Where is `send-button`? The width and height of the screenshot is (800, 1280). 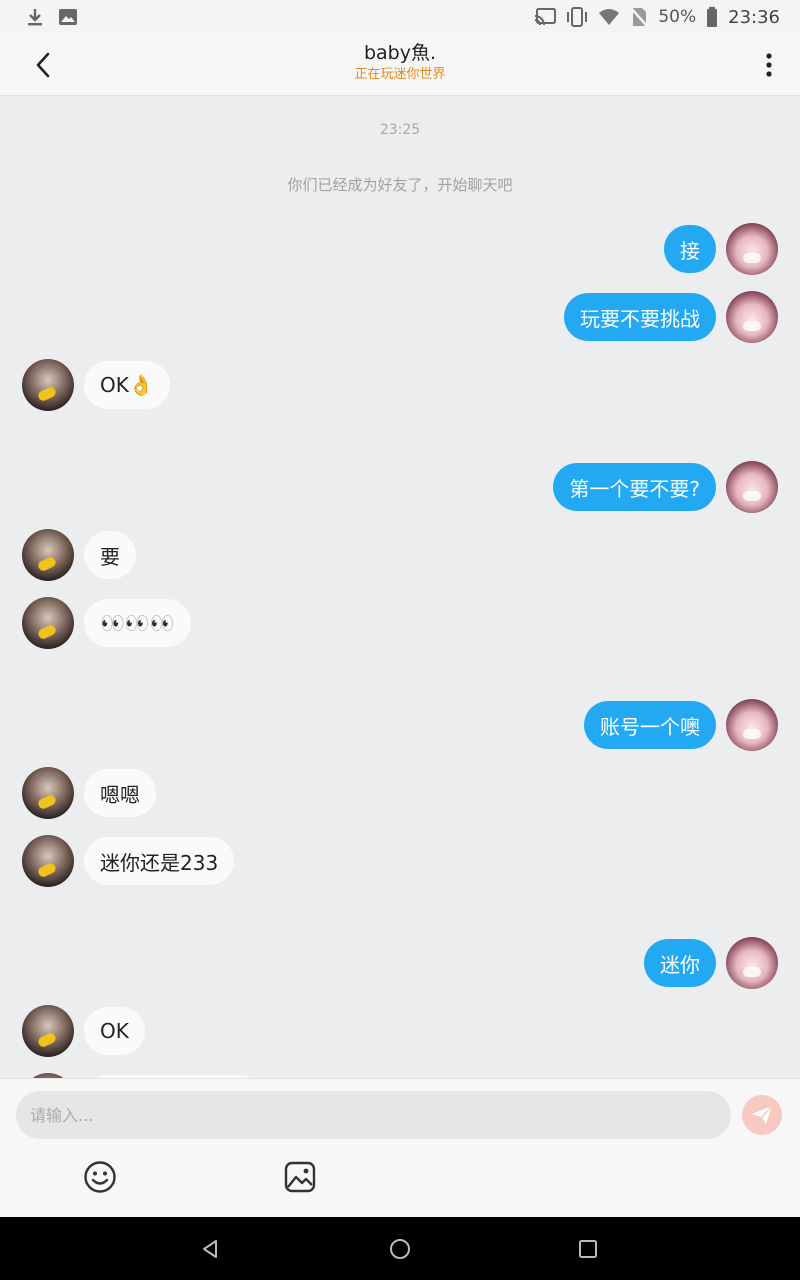 send-button is located at coordinates (762, 1115).